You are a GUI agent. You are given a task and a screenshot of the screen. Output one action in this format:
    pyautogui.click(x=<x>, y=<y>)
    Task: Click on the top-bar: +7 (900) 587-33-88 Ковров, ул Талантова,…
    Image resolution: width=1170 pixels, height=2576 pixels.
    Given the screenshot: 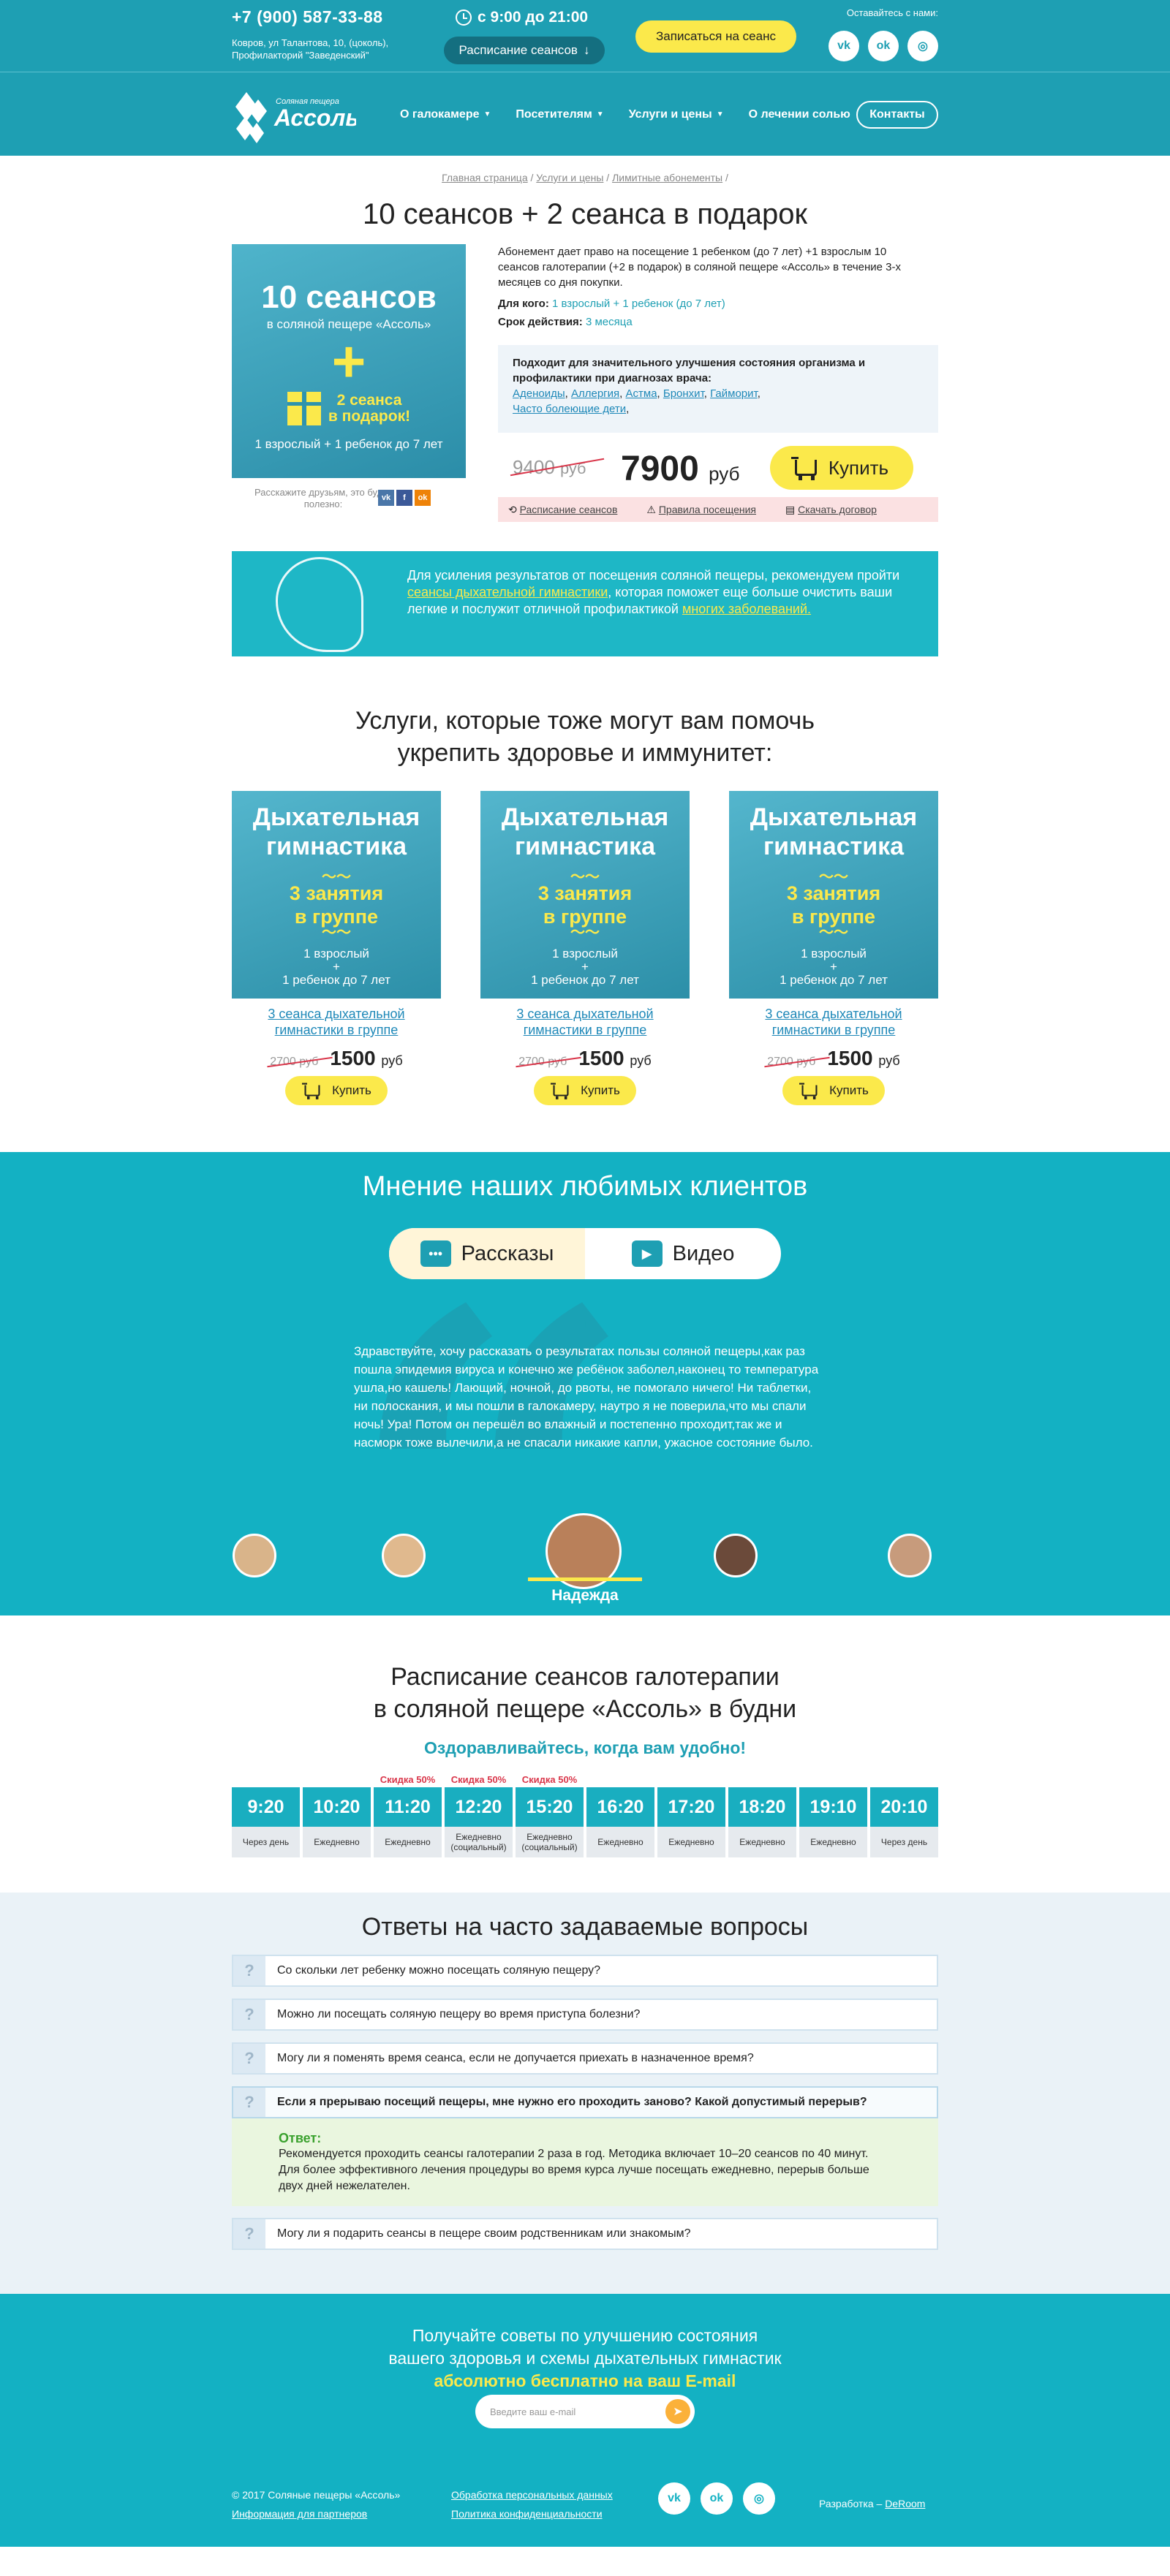 What is the action you would take?
    pyautogui.click(x=585, y=36)
    